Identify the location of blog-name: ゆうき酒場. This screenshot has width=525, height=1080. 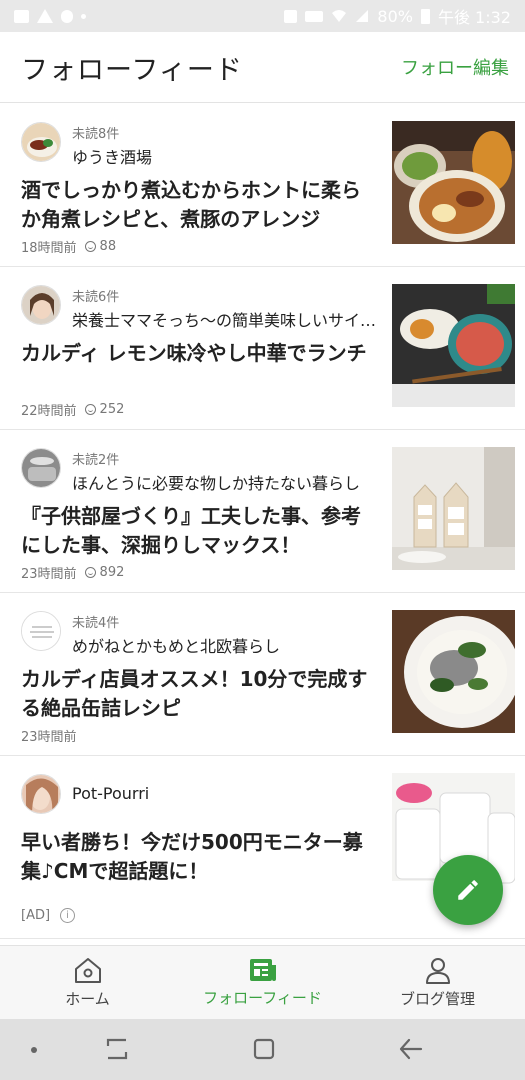
(112, 157).